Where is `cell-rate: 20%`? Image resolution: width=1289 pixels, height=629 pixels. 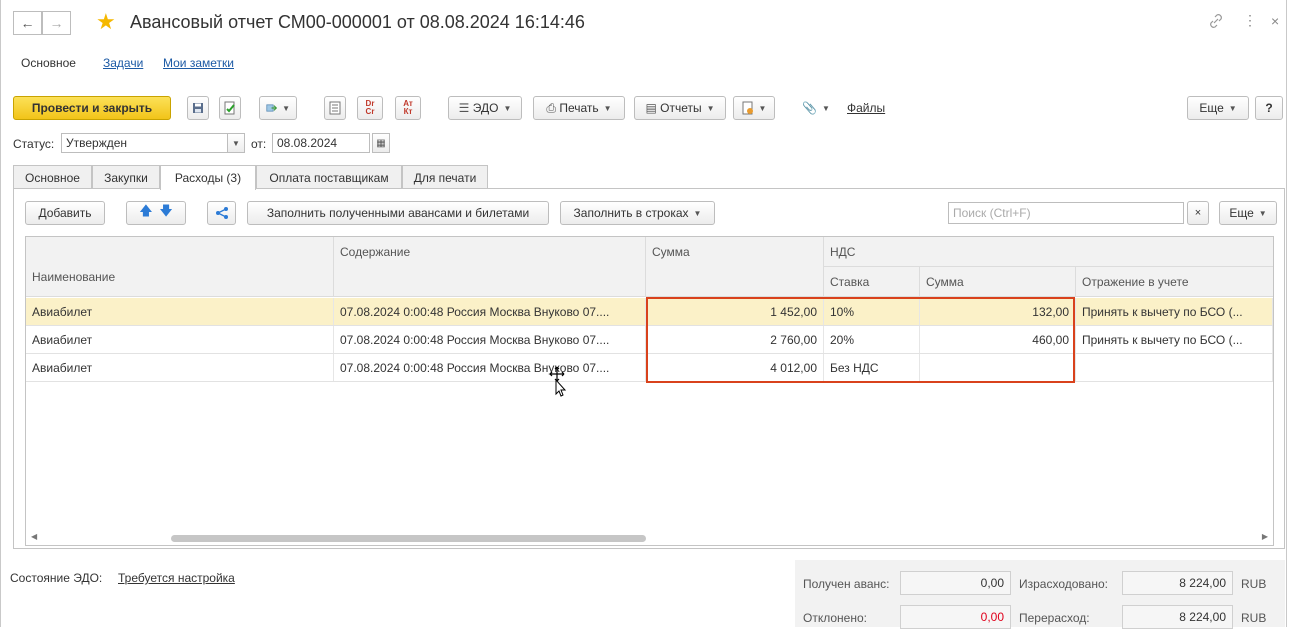 cell-rate: 20% is located at coordinates (872, 339).